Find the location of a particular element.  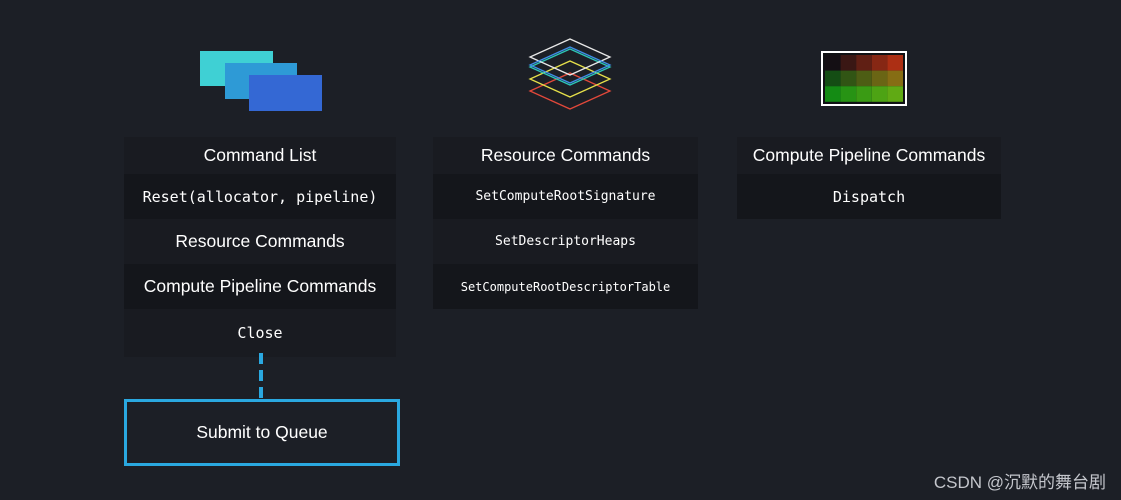

reset-command: Reset(allocator, pipeline) is located at coordinates (260, 196).